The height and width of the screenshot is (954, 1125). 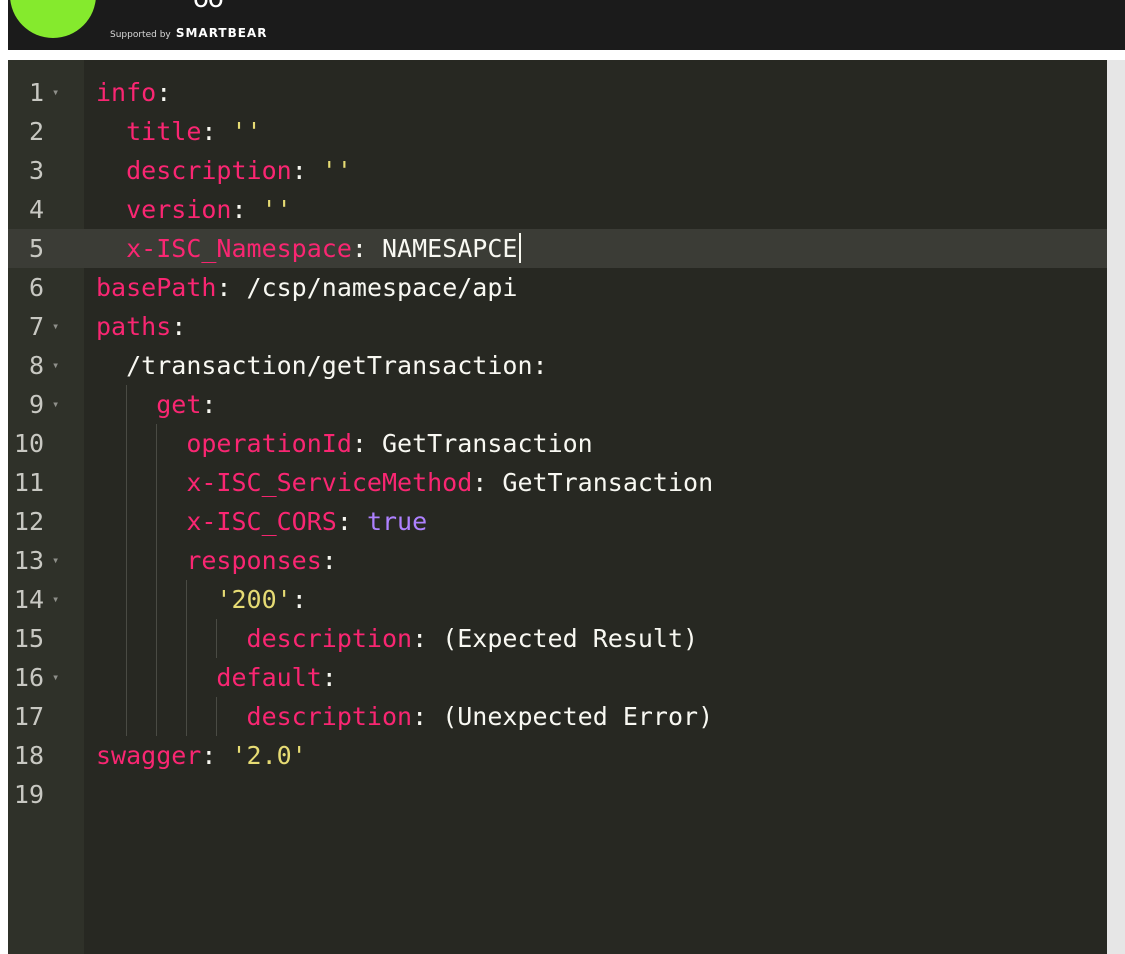 What do you see at coordinates (134, 326) in the screenshot?
I see `code-token: paths` at bounding box center [134, 326].